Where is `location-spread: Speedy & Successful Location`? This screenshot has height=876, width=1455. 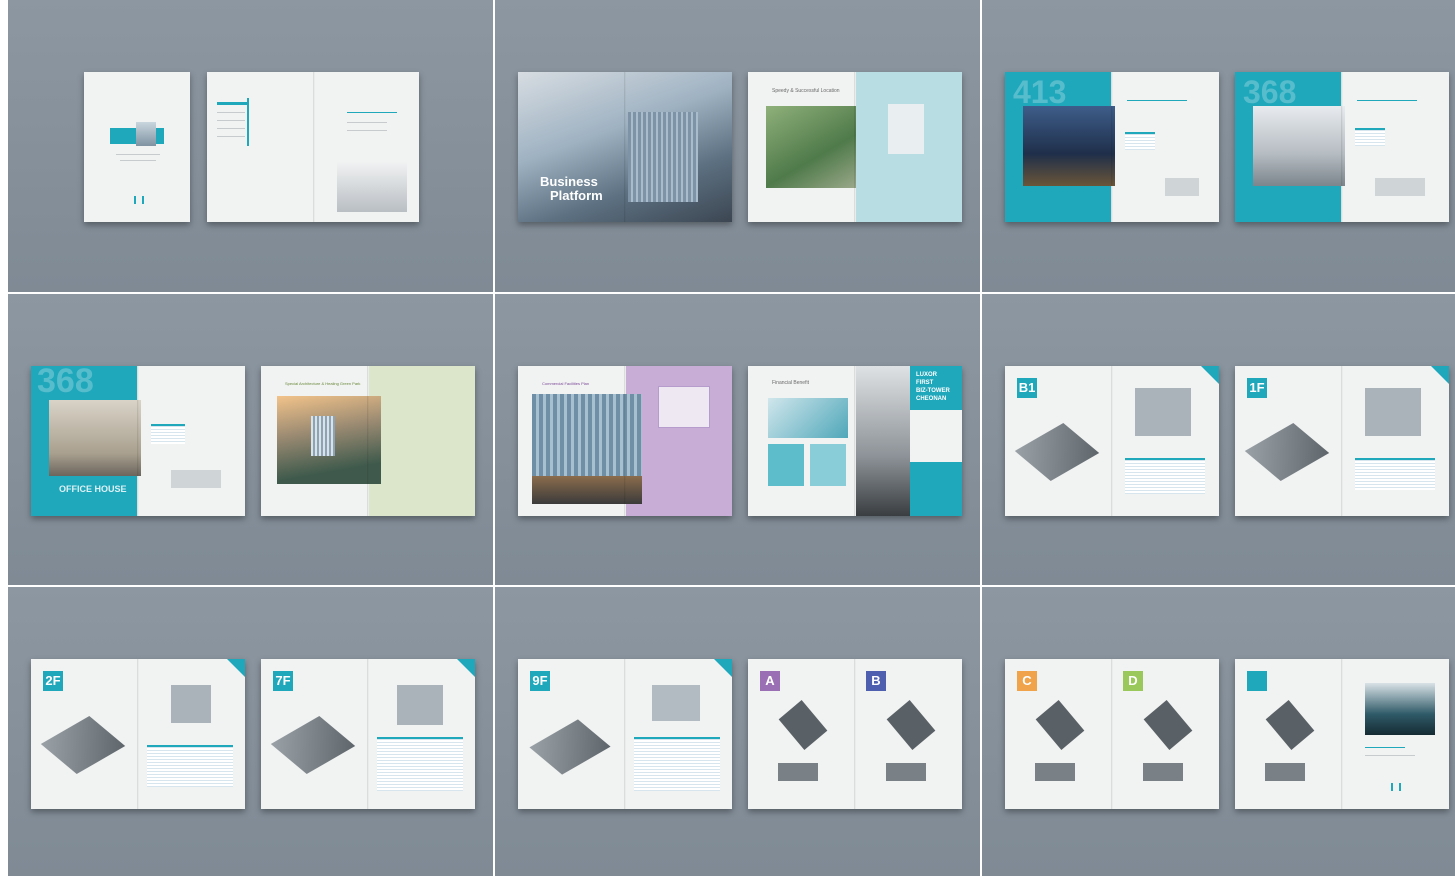
location-spread: Speedy & Successful Location is located at coordinates (855, 147).